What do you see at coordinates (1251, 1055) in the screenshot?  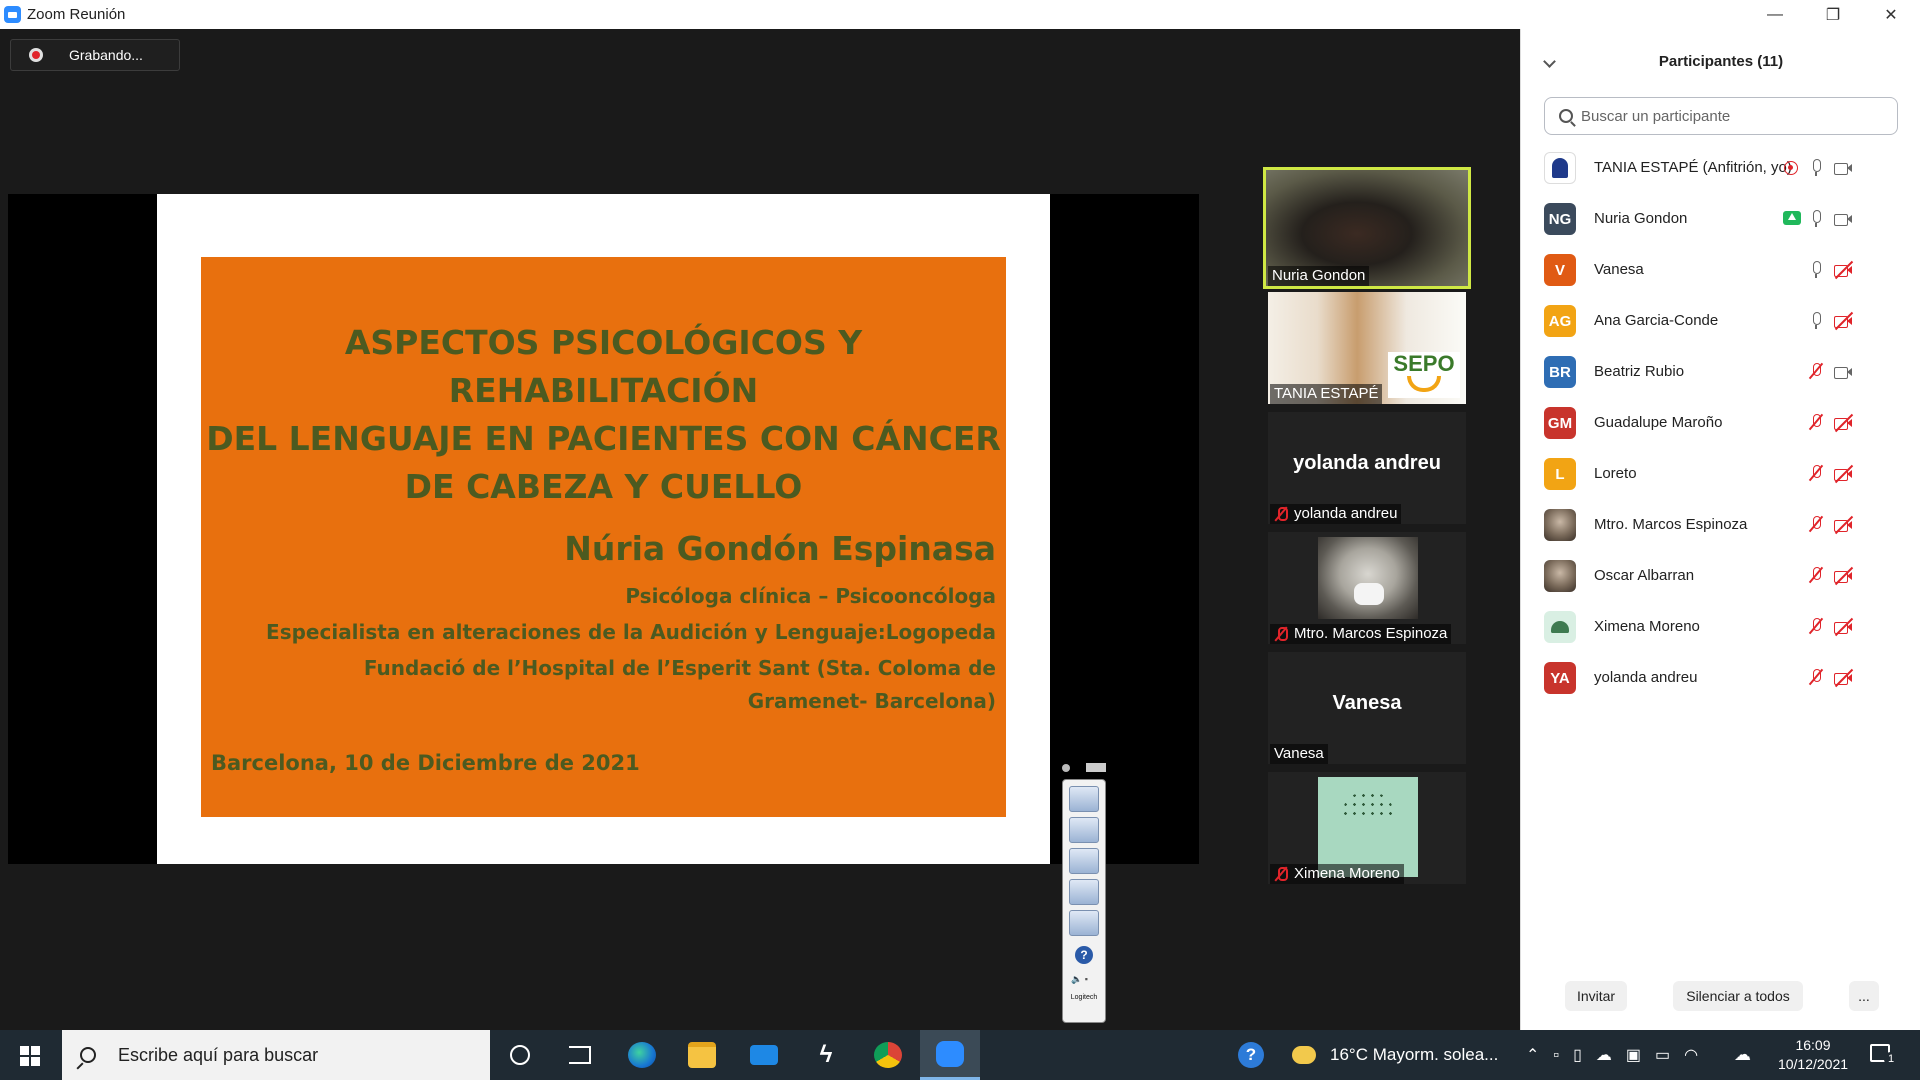 I see `help-tray-icon: ?` at bounding box center [1251, 1055].